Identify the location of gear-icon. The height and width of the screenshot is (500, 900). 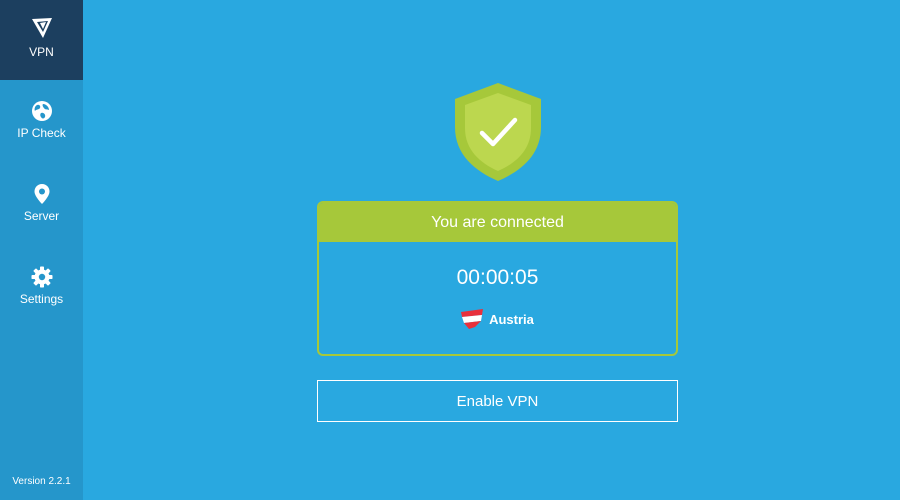
(41, 277).